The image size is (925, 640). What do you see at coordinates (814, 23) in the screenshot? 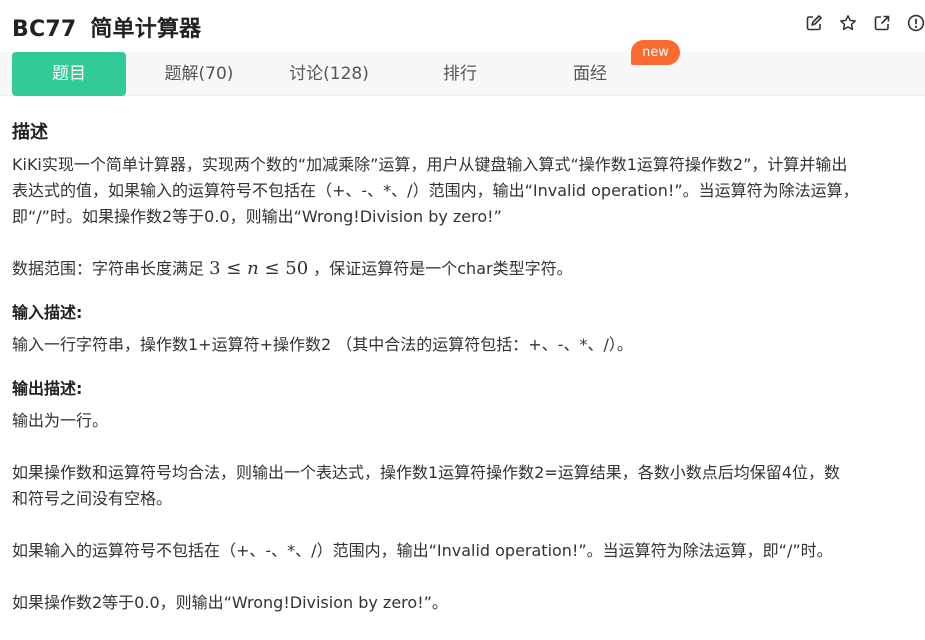
I see `edit-icon` at bounding box center [814, 23].